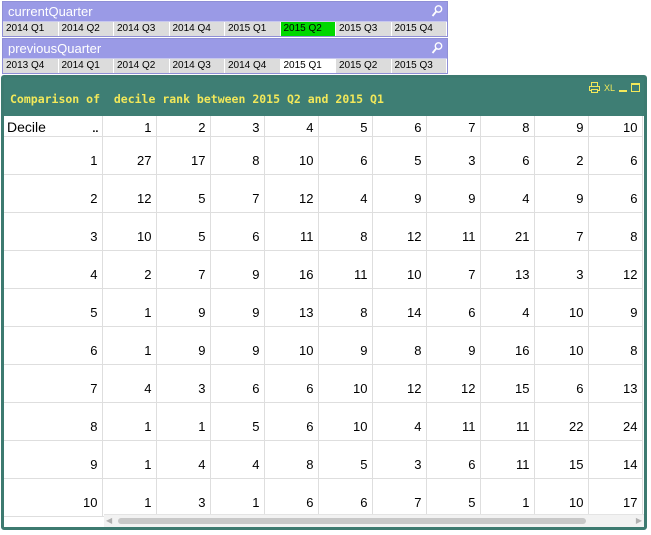  Describe the element at coordinates (53, 459) in the screenshot. I see `row-label-cell: 9` at that location.